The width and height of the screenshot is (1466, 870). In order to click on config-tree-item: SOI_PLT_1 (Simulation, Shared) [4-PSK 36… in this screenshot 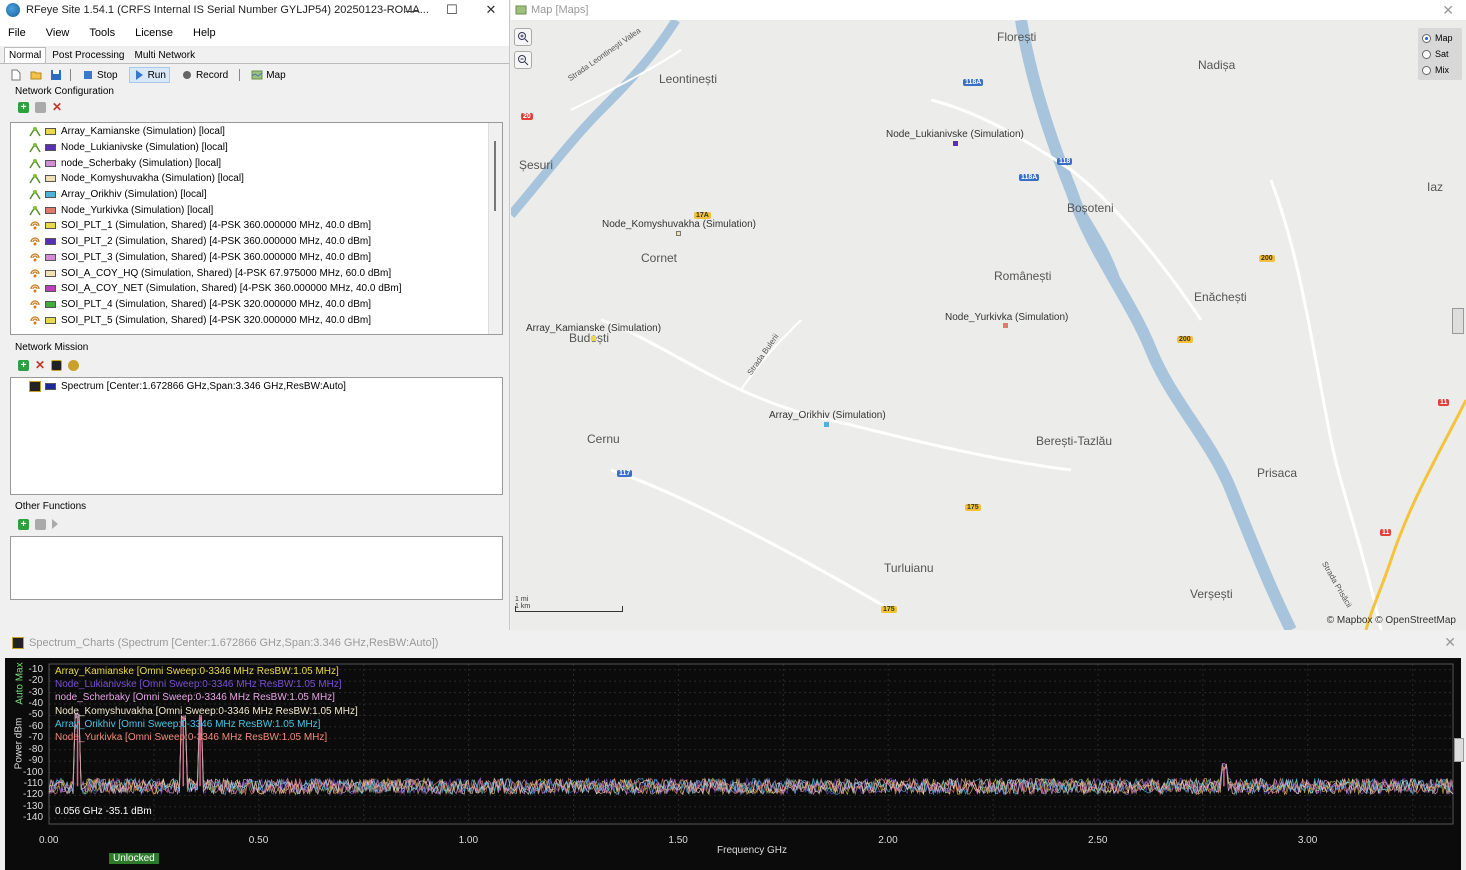, I will do `click(256, 226)`.